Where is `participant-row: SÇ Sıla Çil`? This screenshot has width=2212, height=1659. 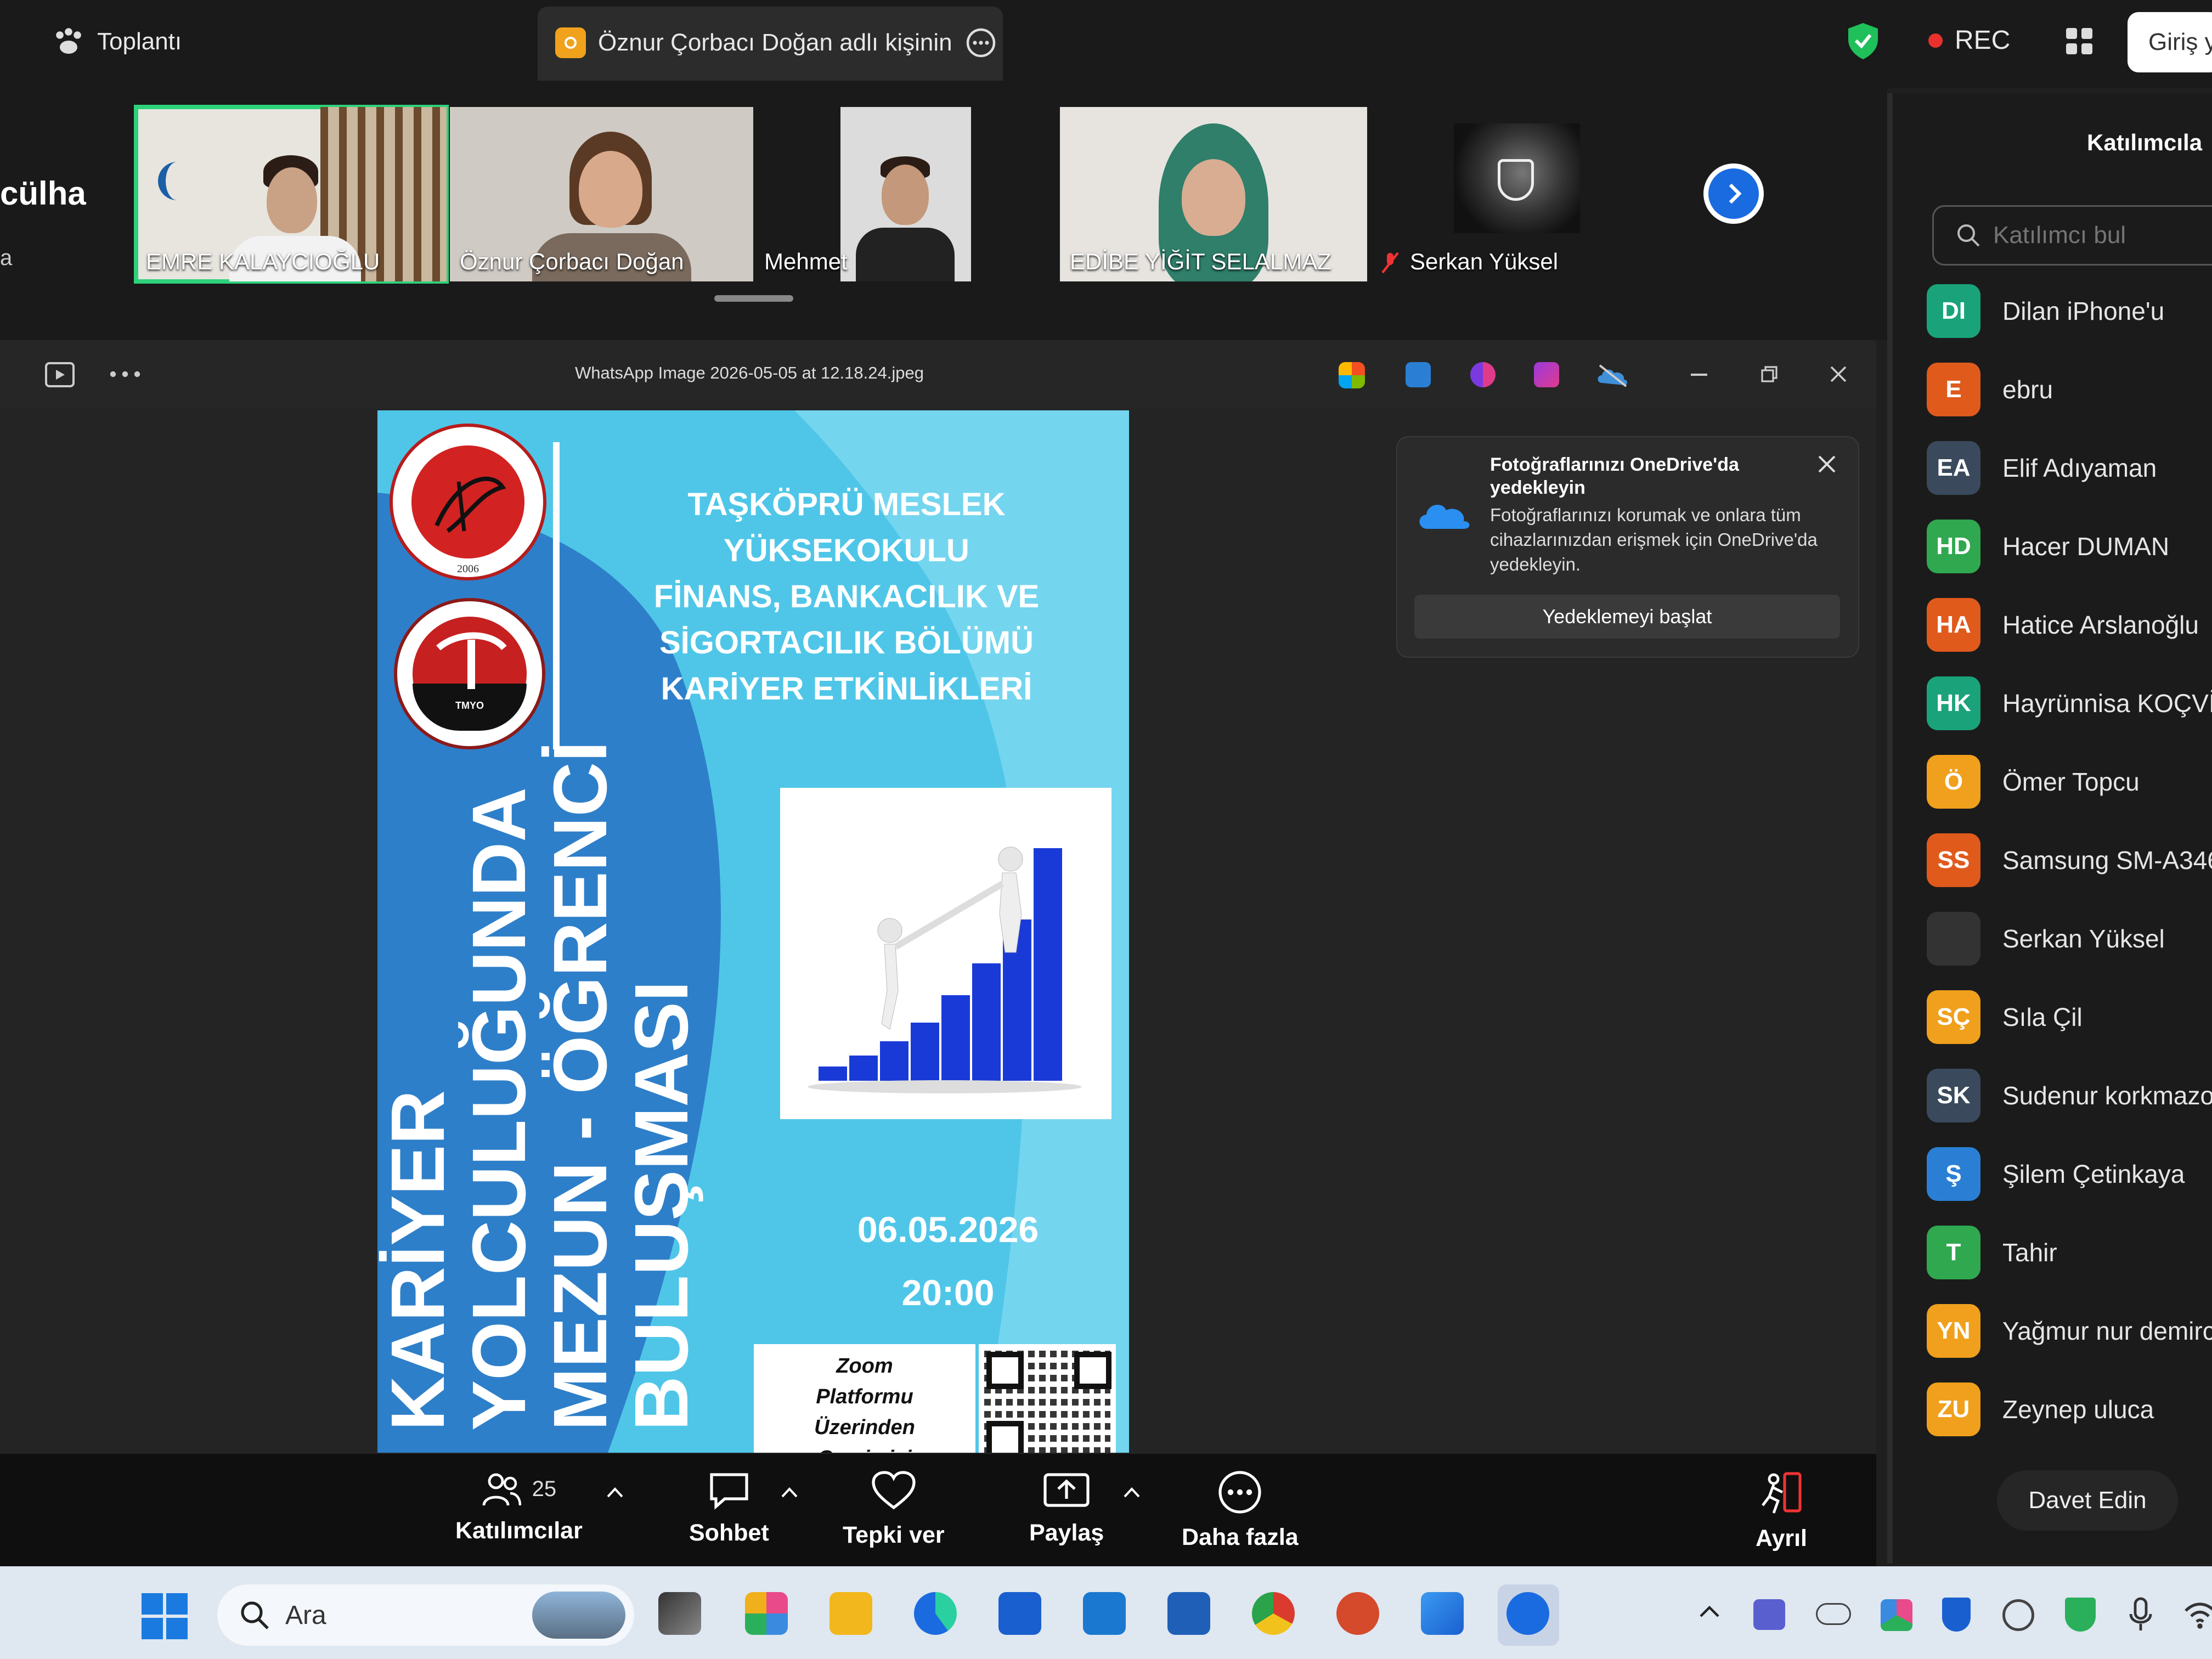 participant-row: SÇ Sıla Çil is located at coordinates (2005, 1017).